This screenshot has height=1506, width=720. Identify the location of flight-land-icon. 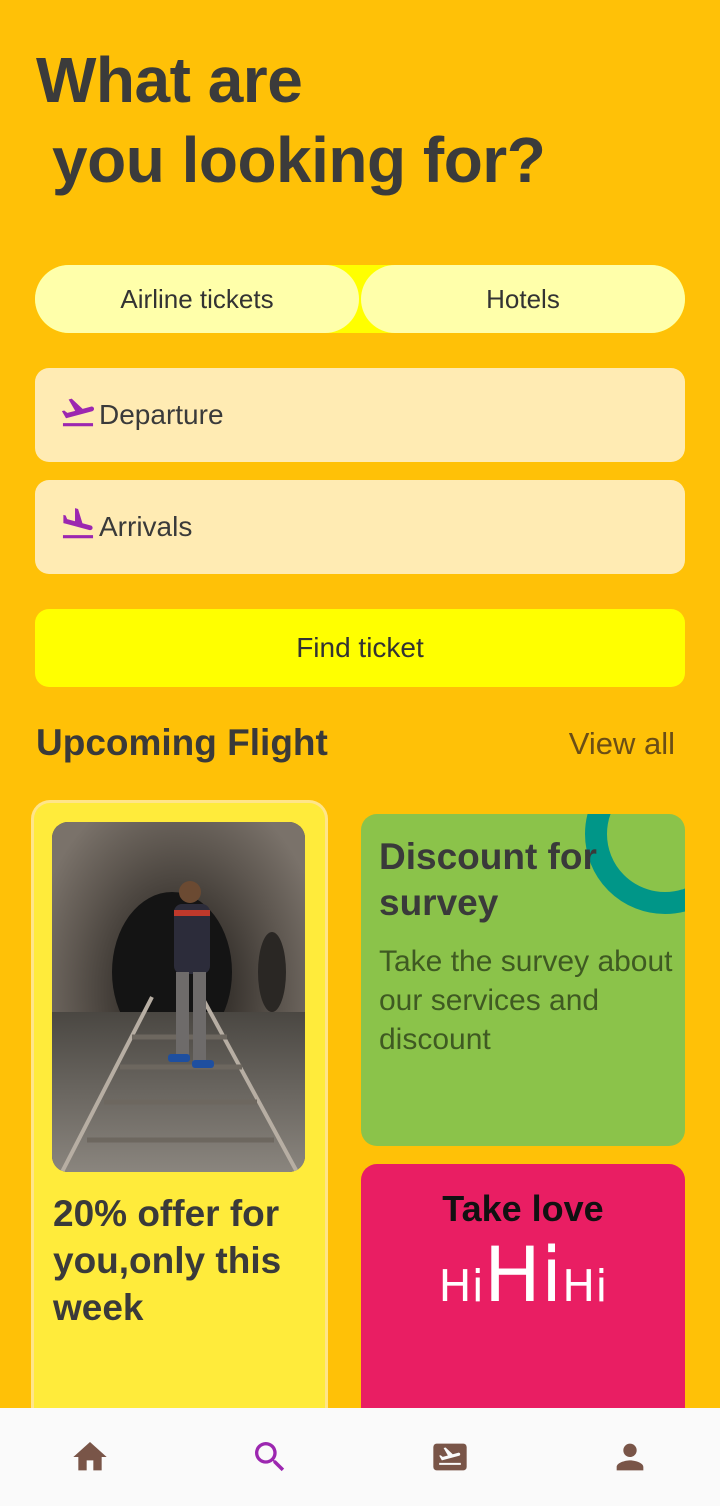
(79, 527).